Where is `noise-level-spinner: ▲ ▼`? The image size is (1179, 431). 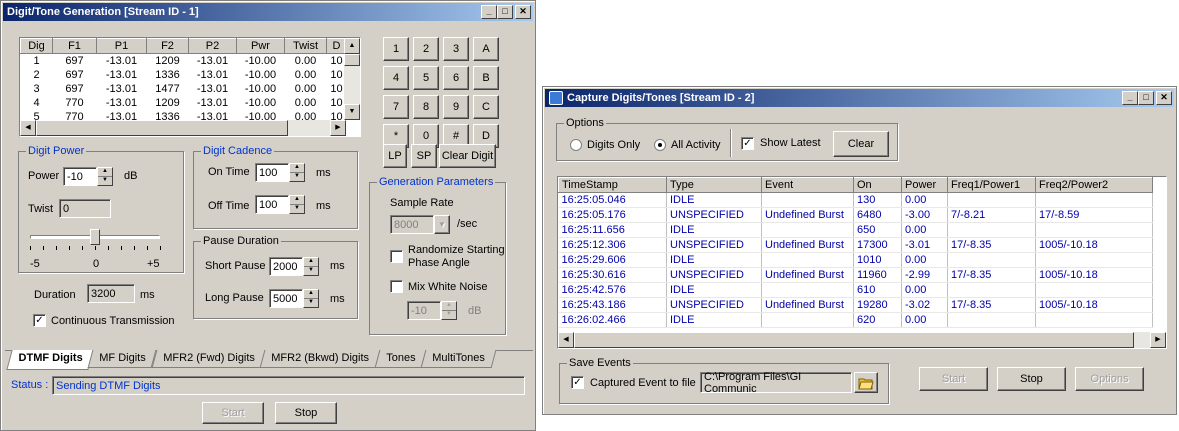
noise-level-spinner: ▲ ▼ is located at coordinates (449, 310).